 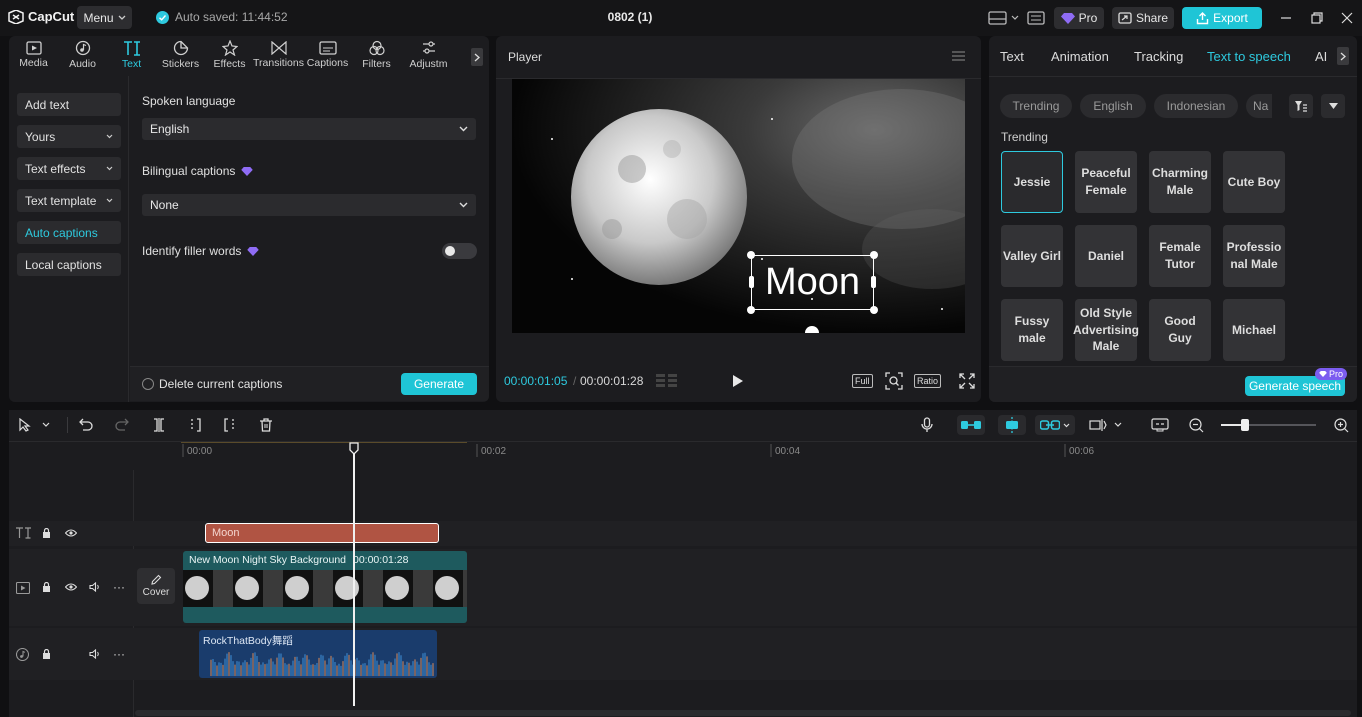 What do you see at coordinates (1036, 106) in the screenshot?
I see `chip-trending: Trending` at bounding box center [1036, 106].